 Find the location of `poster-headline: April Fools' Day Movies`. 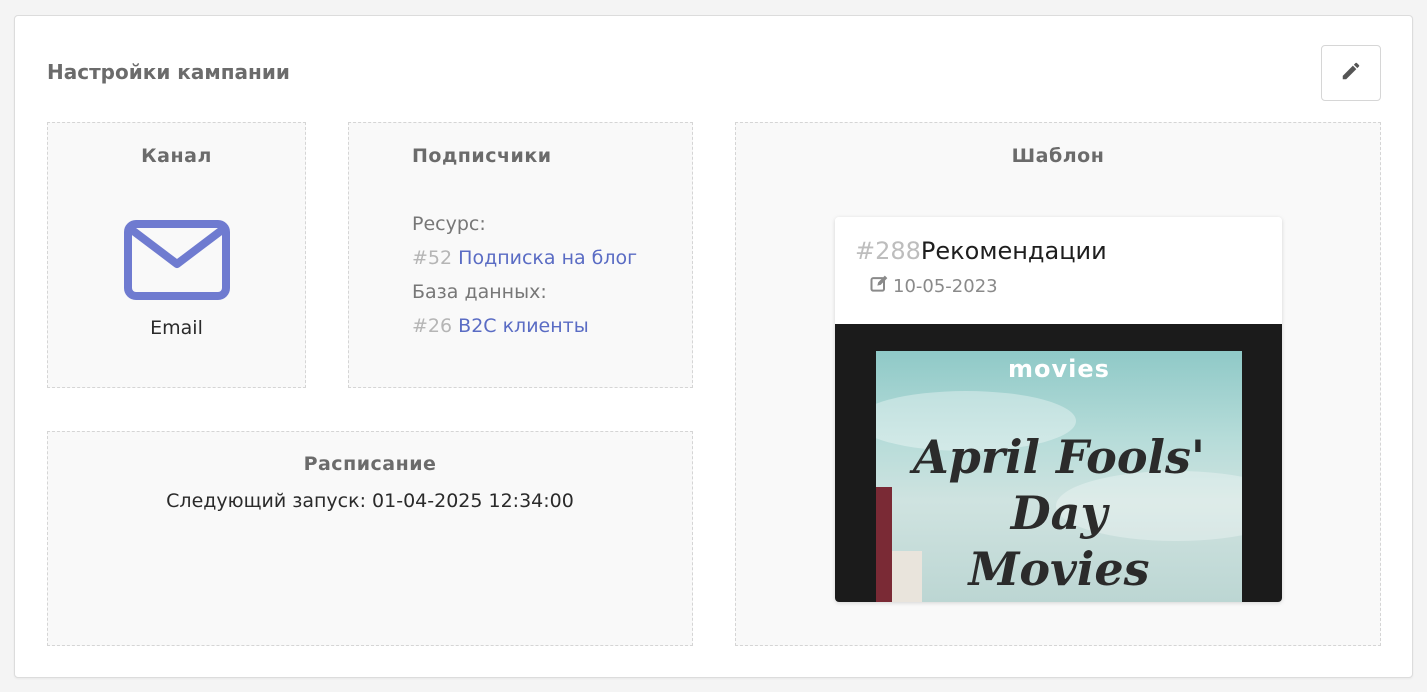

poster-headline: April Fools' Day Movies is located at coordinates (1059, 513).